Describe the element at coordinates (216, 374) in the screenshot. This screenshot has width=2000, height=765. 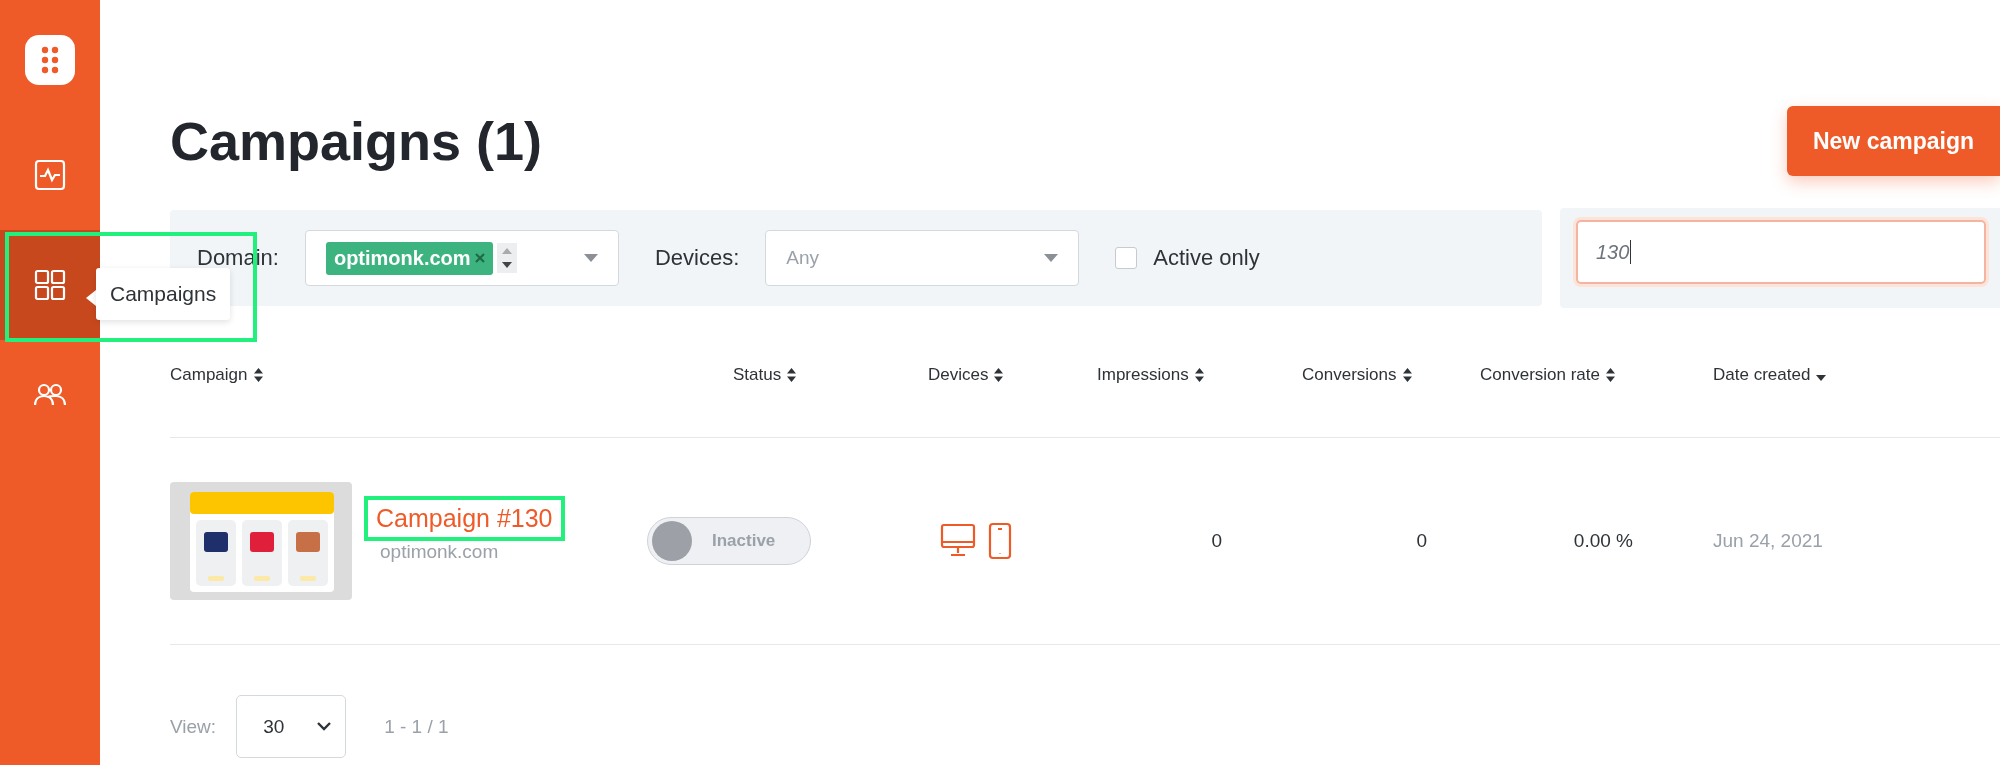
I see `column-header: Campaign` at that location.